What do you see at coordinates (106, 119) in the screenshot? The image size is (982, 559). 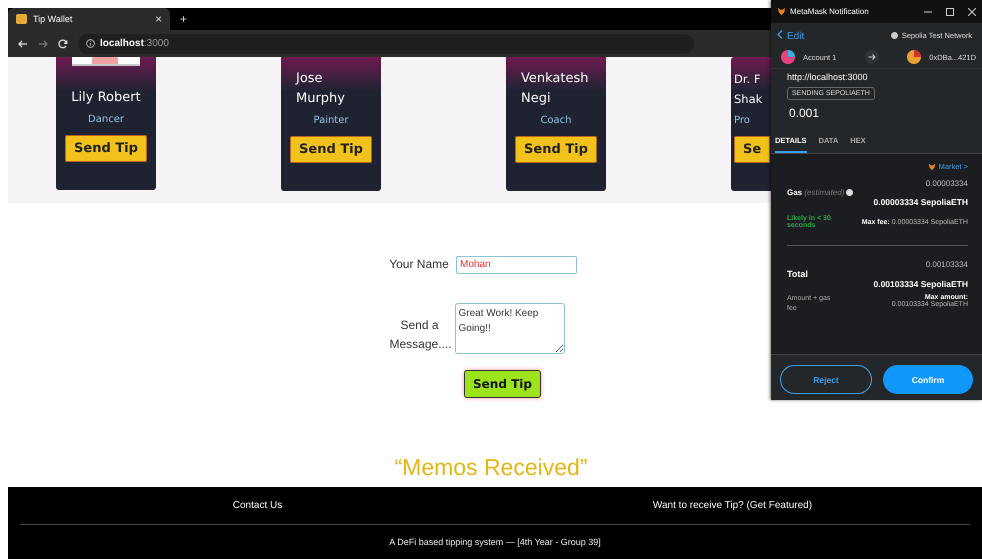 I see `profile-role: Dancer` at bounding box center [106, 119].